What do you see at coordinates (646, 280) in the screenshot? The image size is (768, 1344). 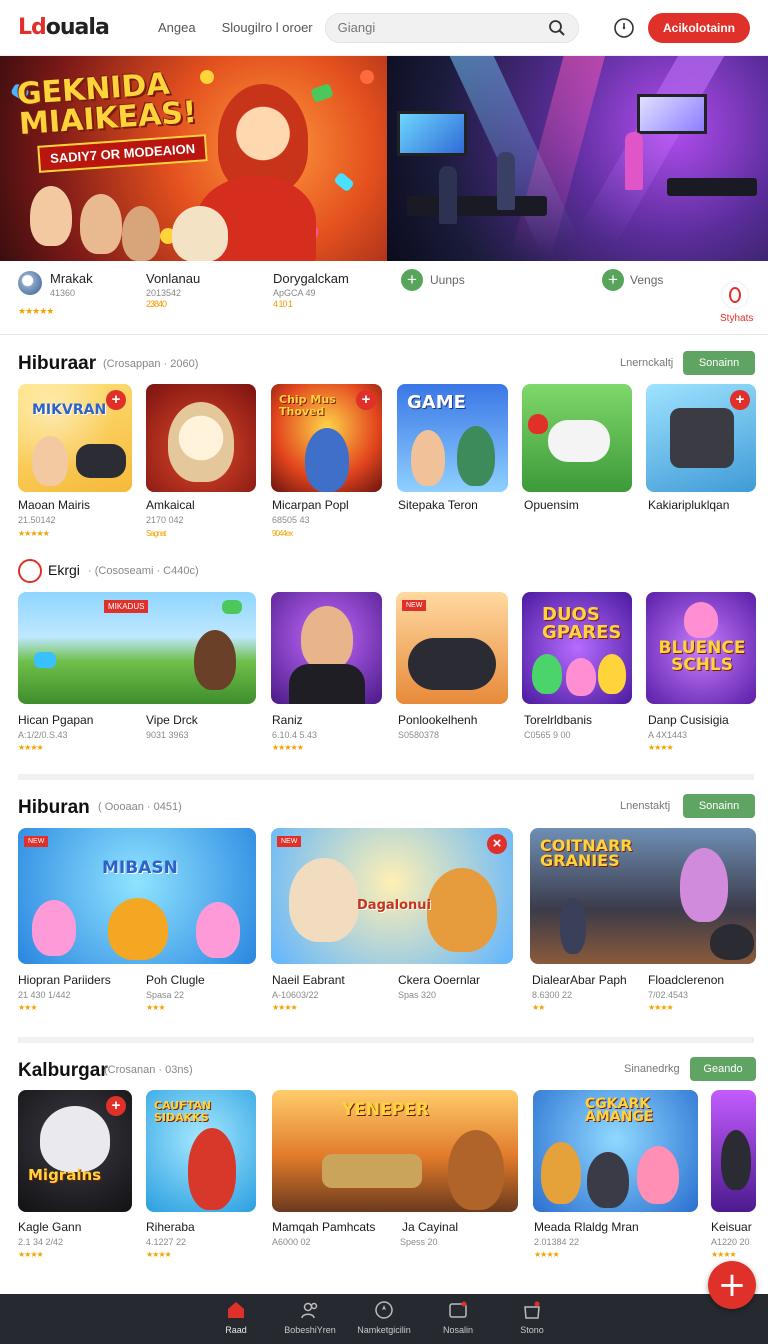 I see `featured-add-label: Vengs` at bounding box center [646, 280].